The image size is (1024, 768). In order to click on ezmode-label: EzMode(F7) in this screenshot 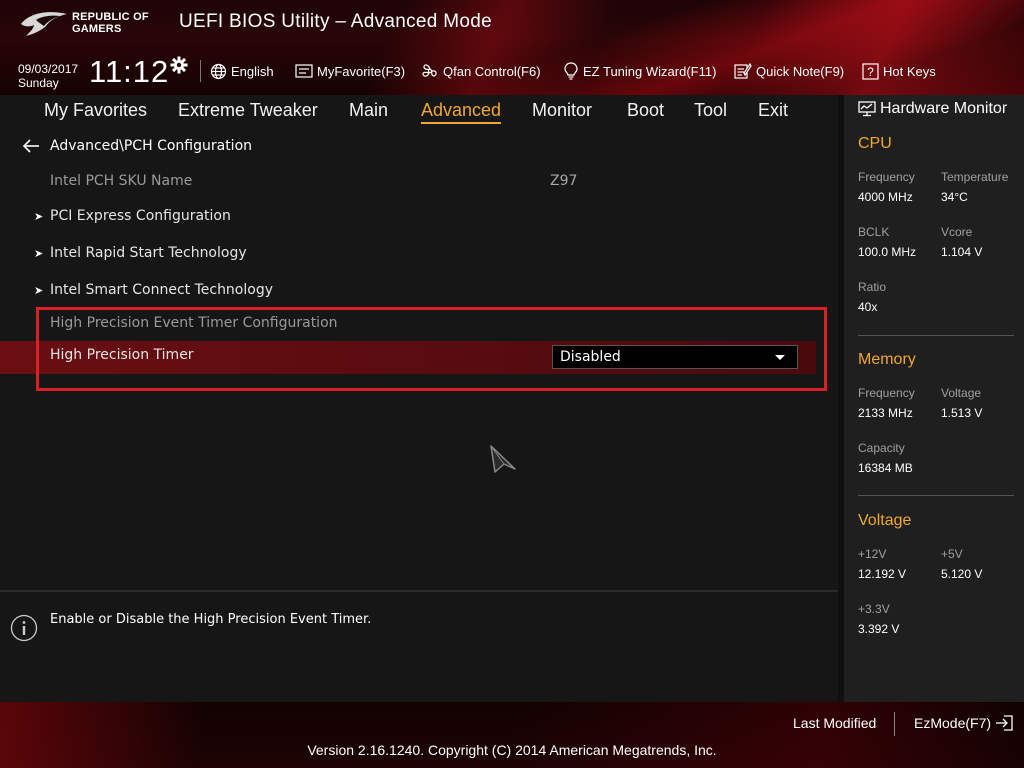, I will do `click(953, 723)`.